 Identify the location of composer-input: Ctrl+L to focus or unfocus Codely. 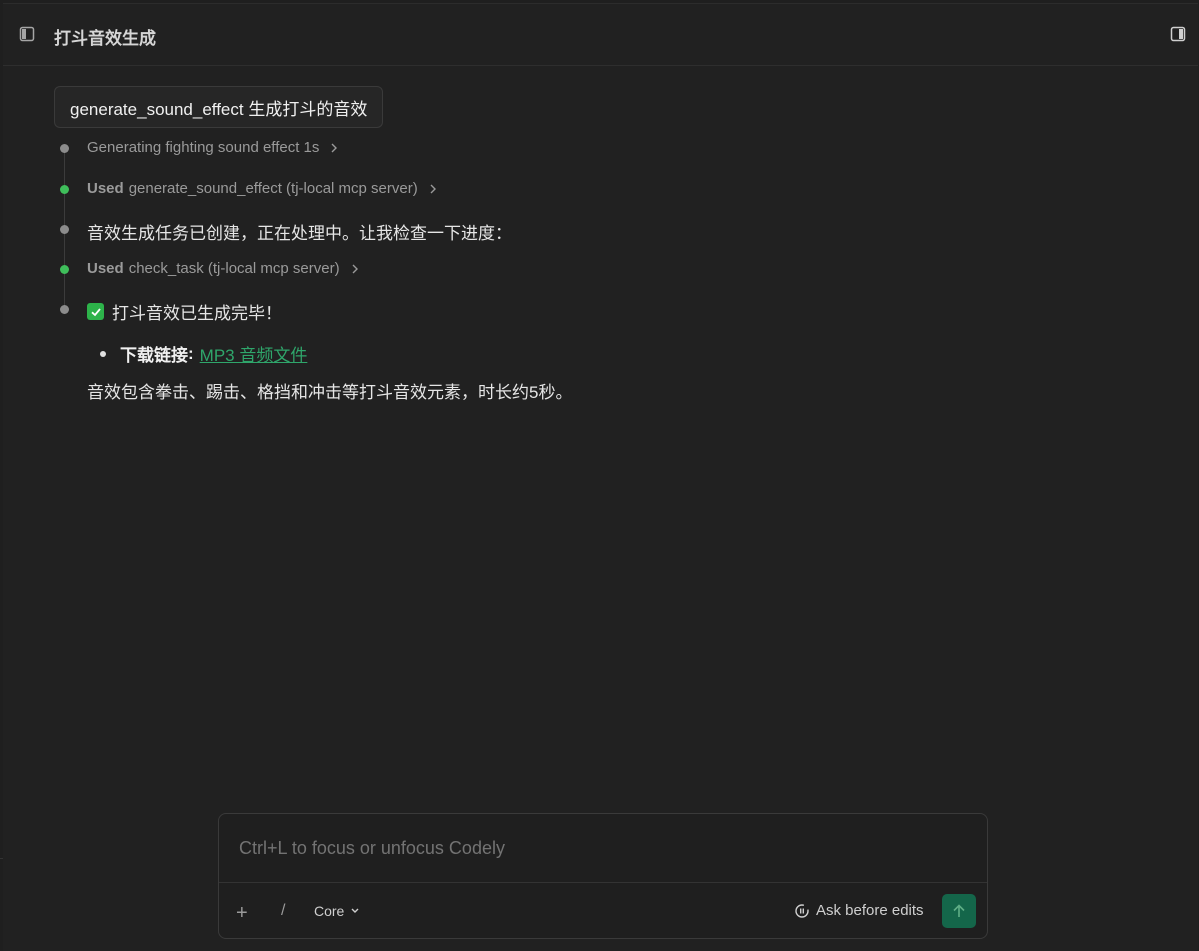
(372, 848).